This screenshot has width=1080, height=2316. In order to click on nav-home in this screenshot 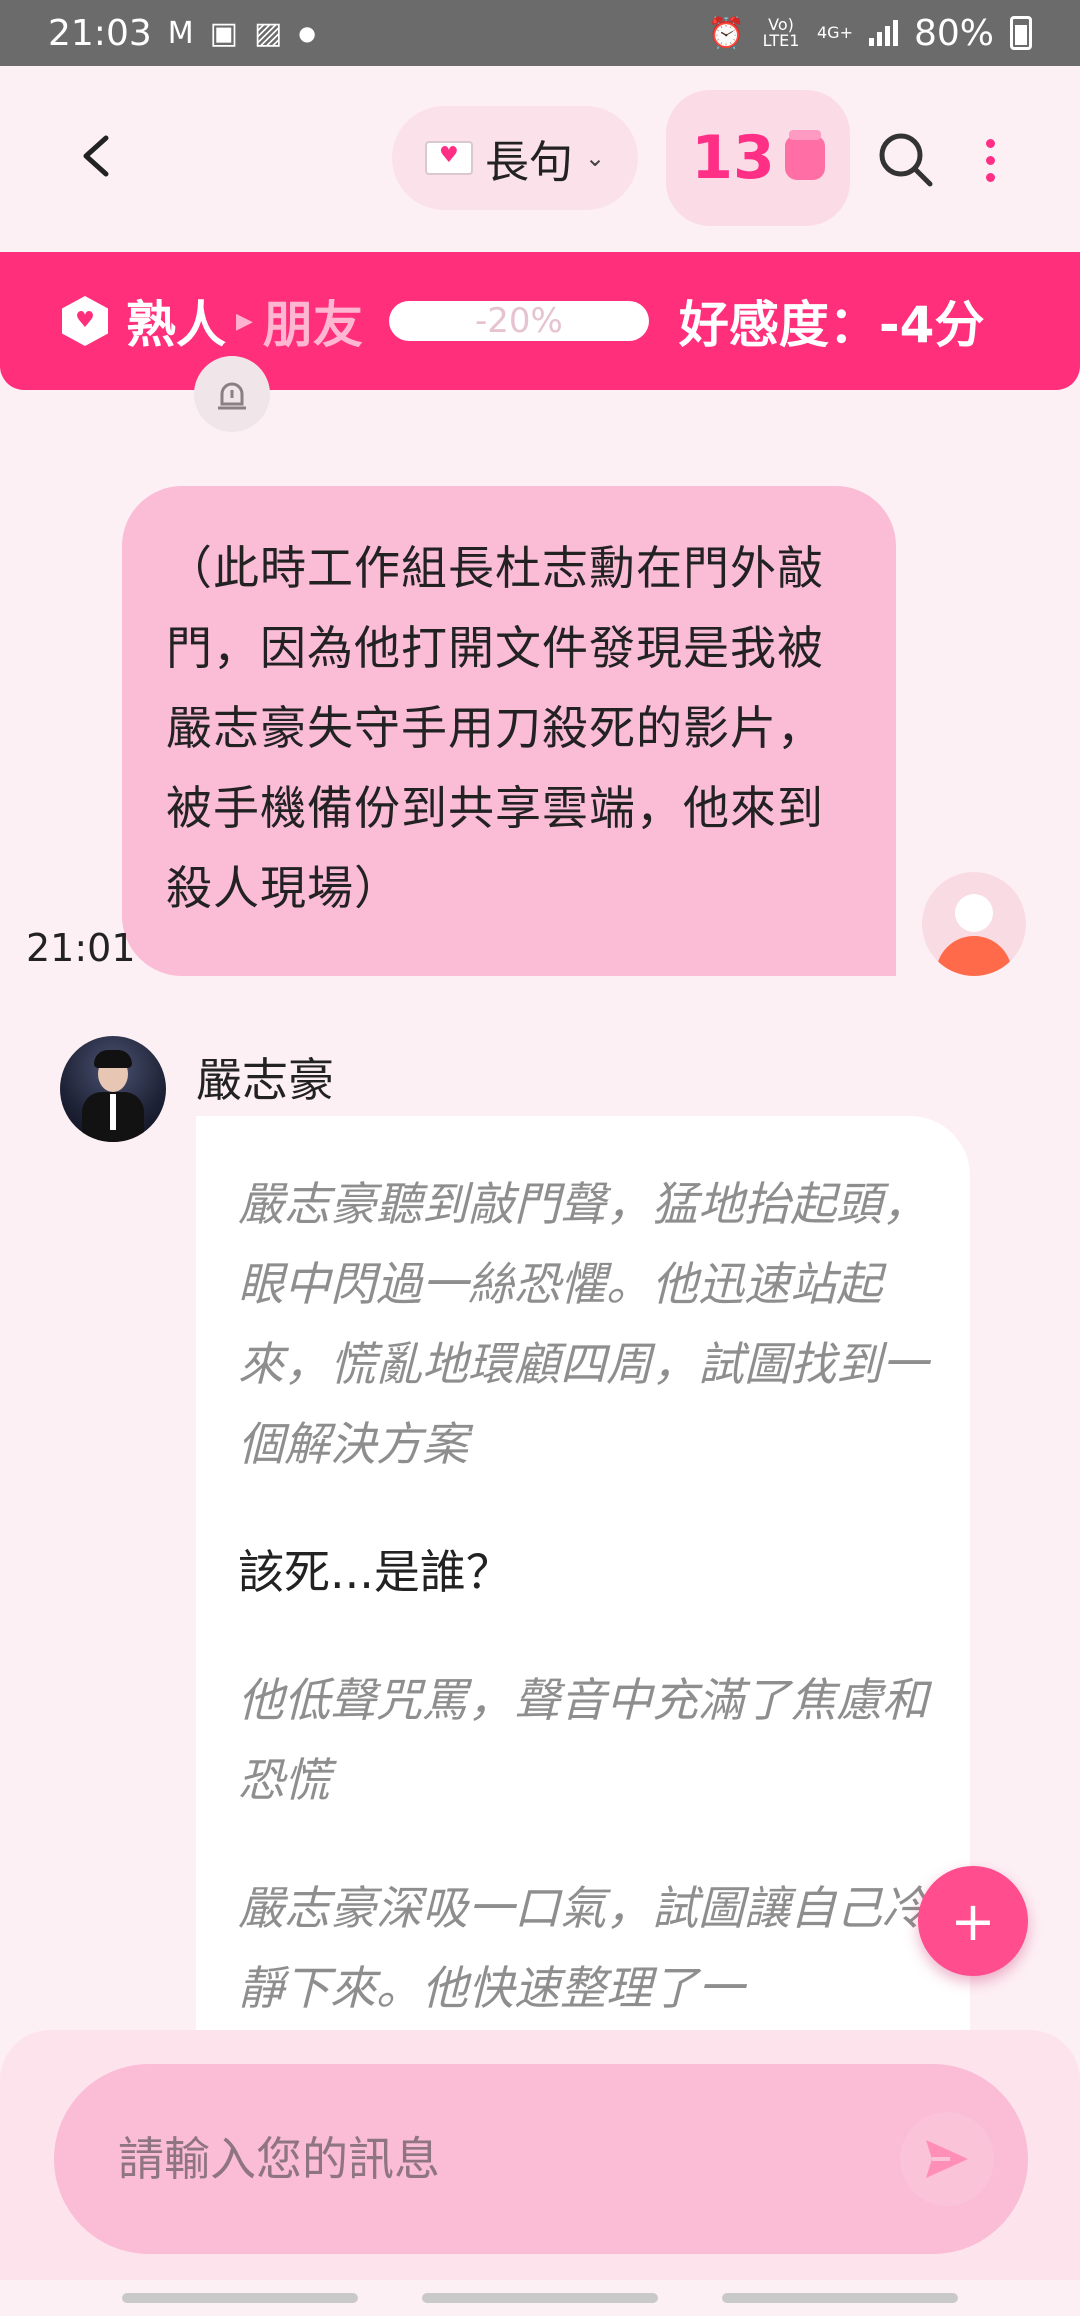, I will do `click(540, 2298)`.